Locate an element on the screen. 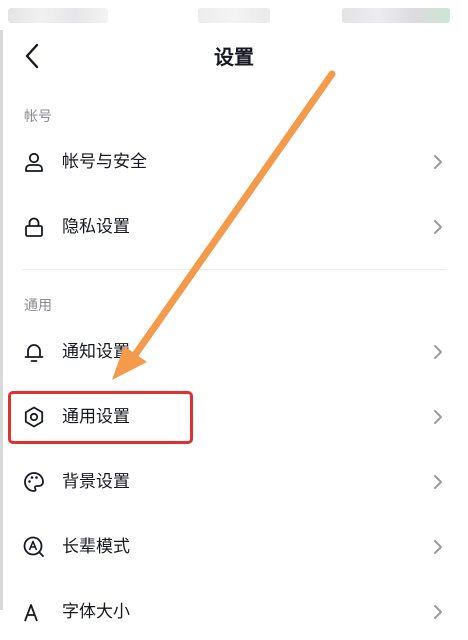  menu-item-label: 帐号与安全 is located at coordinates (104, 162).